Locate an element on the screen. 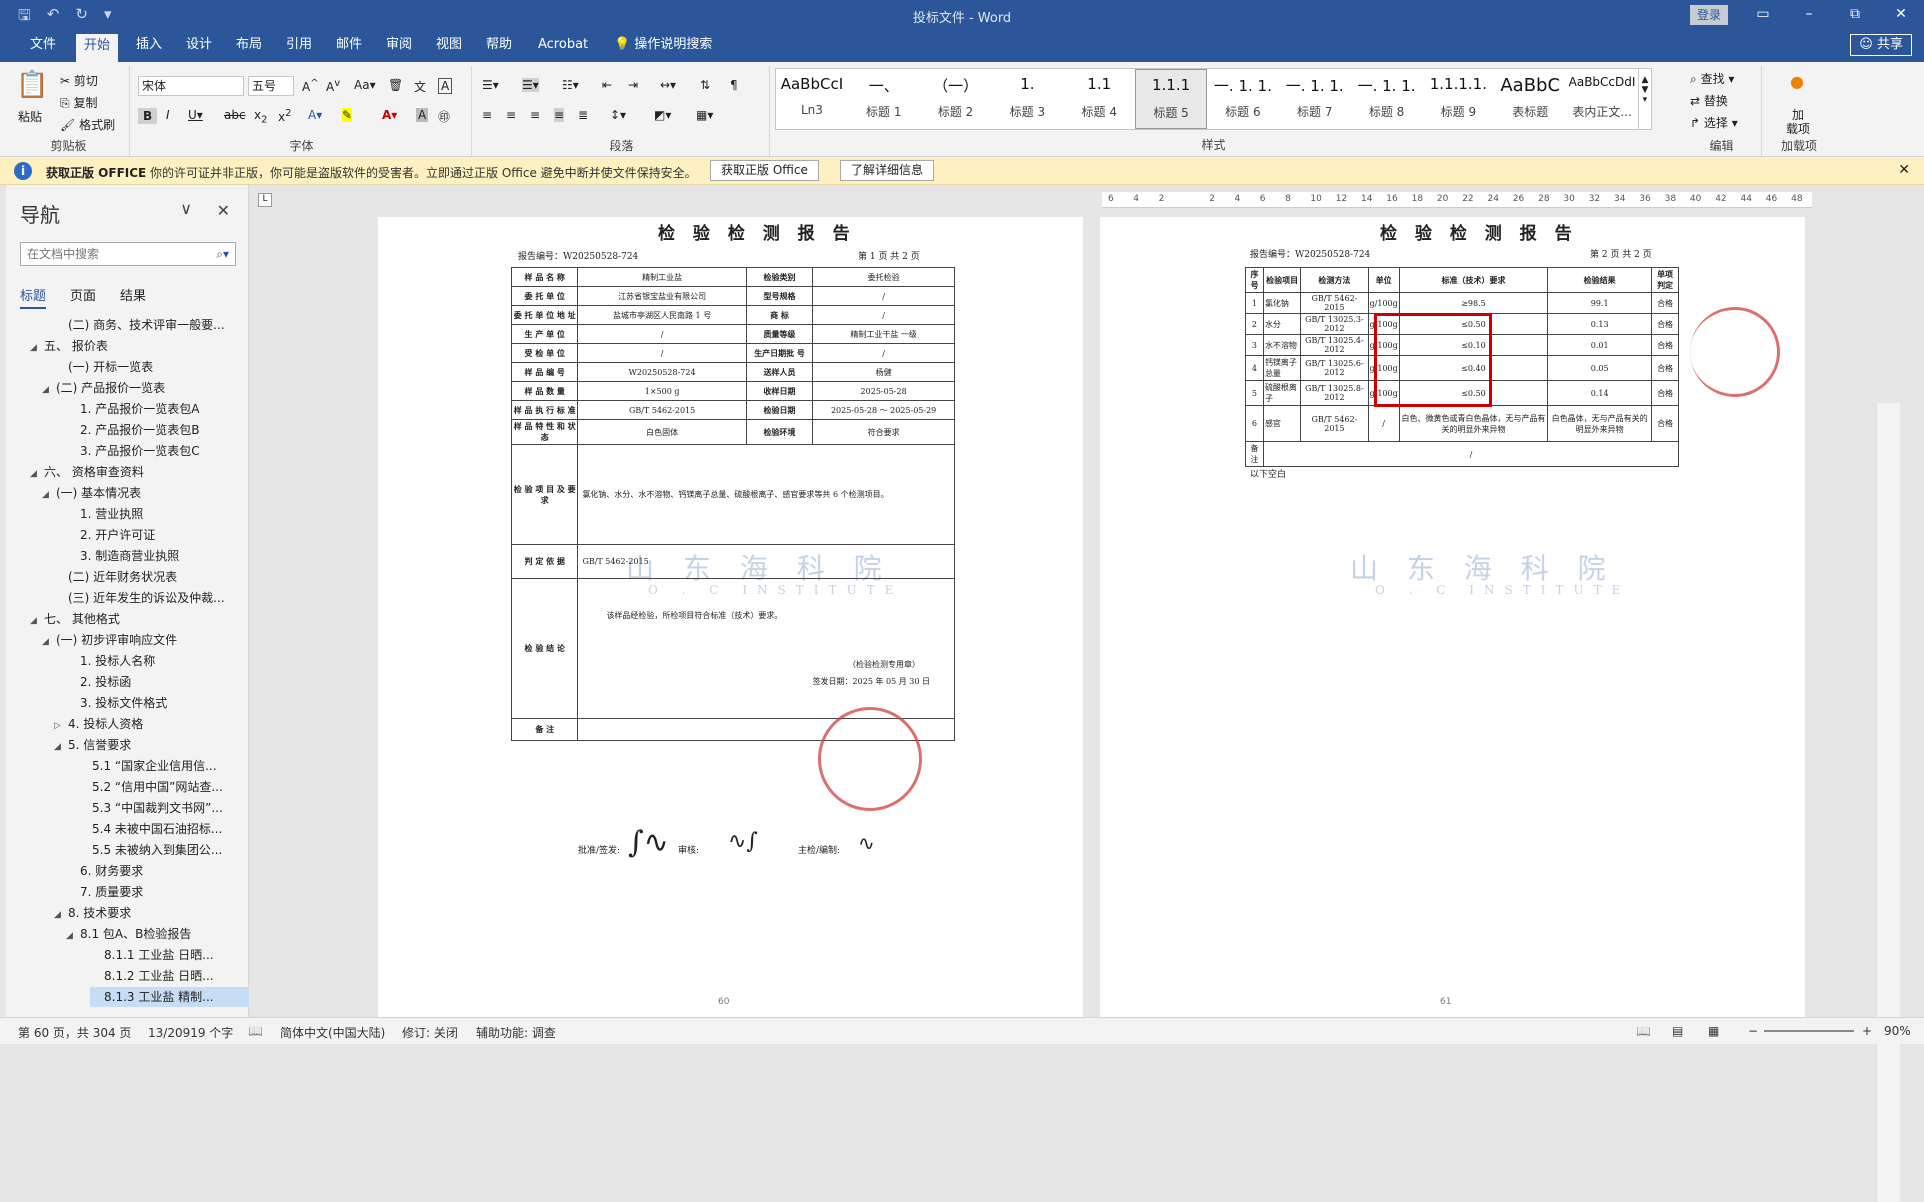 This screenshot has height=1202, width=1924. shrink-font-icon: Av is located at coordinates (333, 86).